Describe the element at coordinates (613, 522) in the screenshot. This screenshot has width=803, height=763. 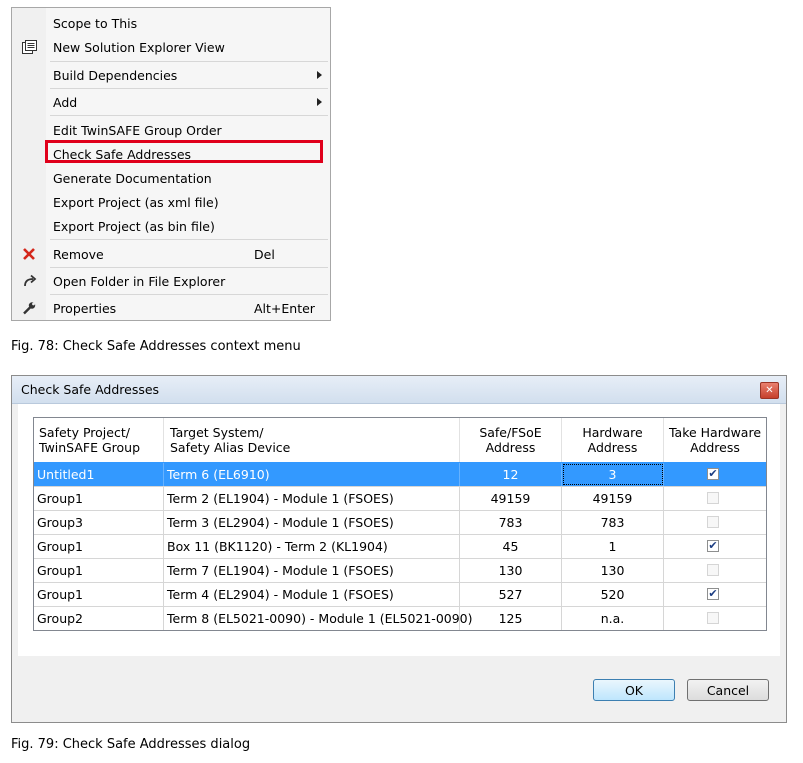
I see `cell-hardware-address: 783` at that location.